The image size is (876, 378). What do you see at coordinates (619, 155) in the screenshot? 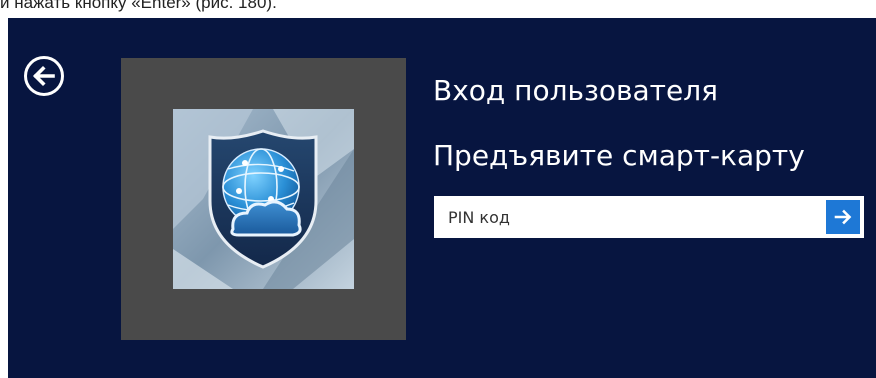
I see `smartcard-prompt: Предъявите смарт-карту` at bounding box center [619, 155].